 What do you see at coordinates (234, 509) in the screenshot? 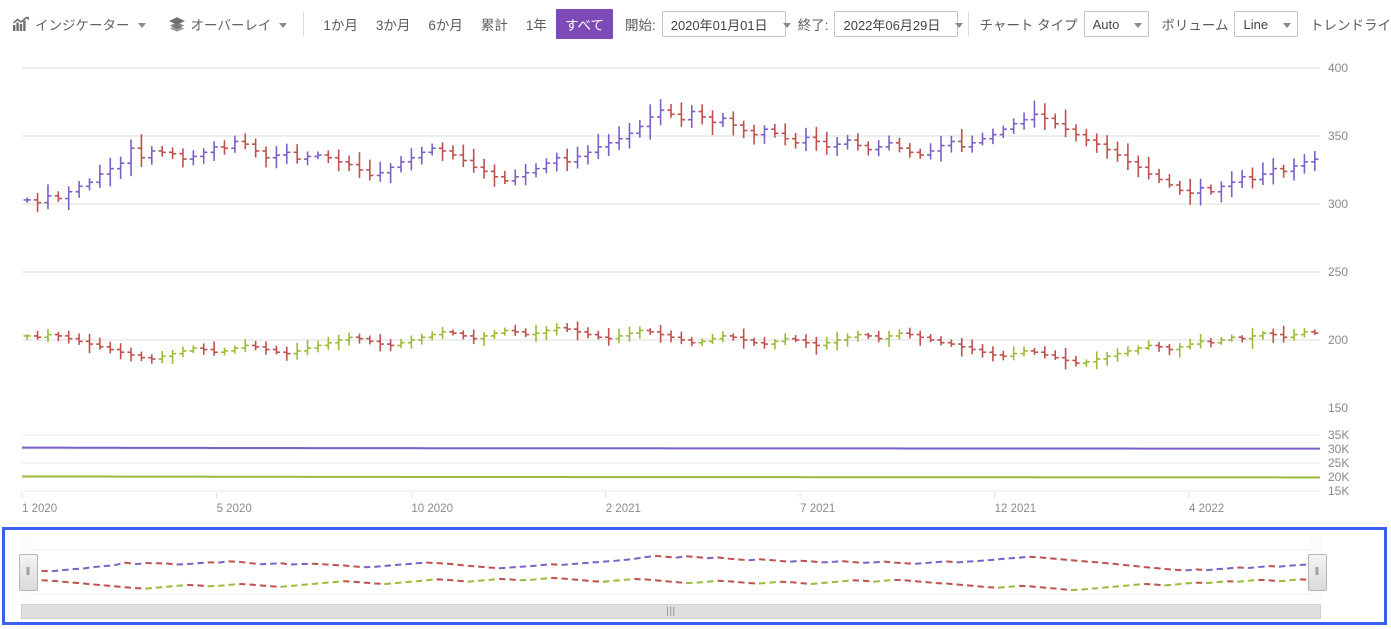
I see `svg-text: 5 2020` at bounding box center [234, 509].